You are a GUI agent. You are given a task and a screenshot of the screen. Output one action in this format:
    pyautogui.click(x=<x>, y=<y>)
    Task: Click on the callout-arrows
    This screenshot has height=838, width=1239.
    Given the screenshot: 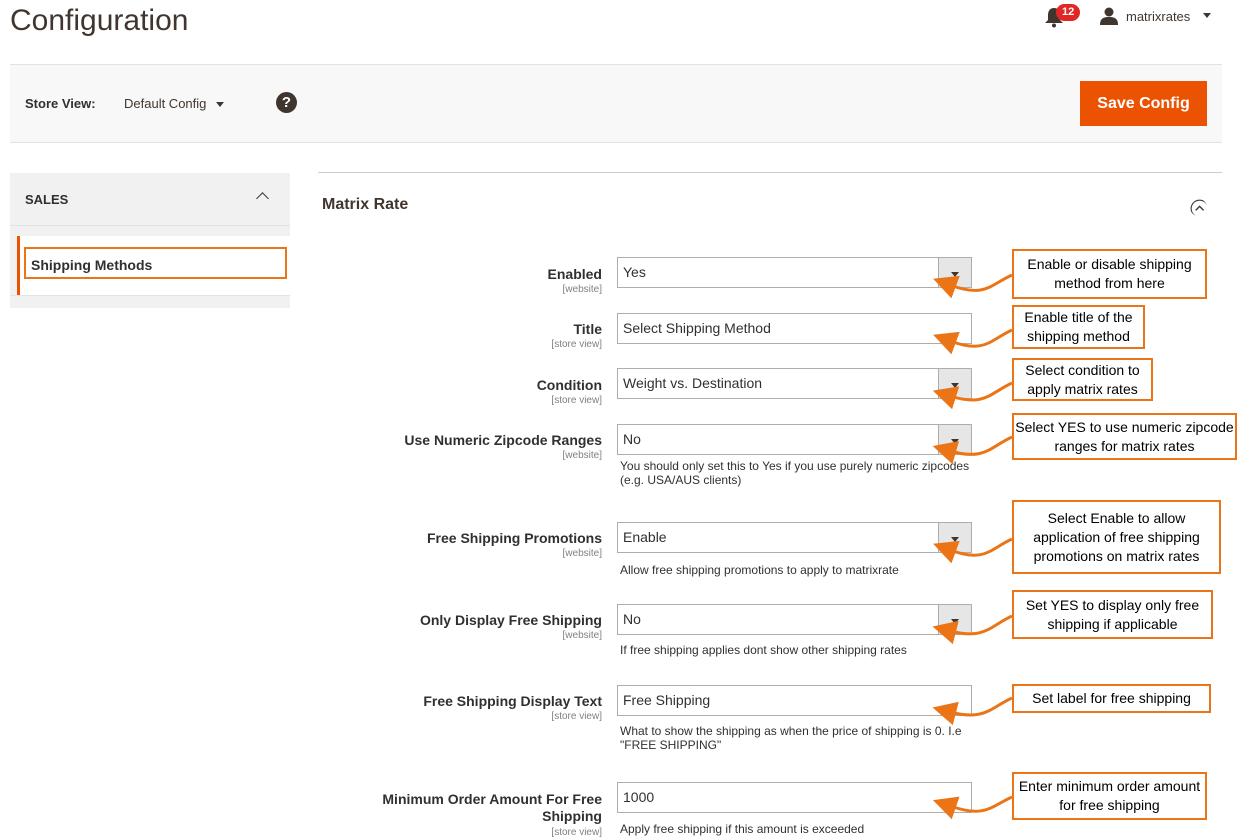 What is the action you would take?
    pyautogui.click(x=972, y=546)
    